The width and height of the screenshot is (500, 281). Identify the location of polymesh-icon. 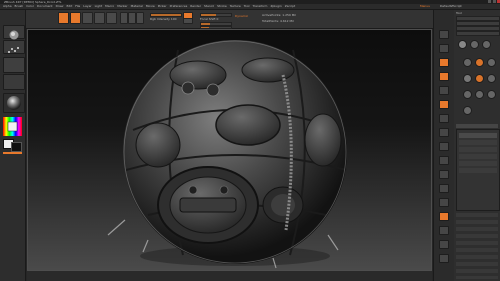
(467, 78).